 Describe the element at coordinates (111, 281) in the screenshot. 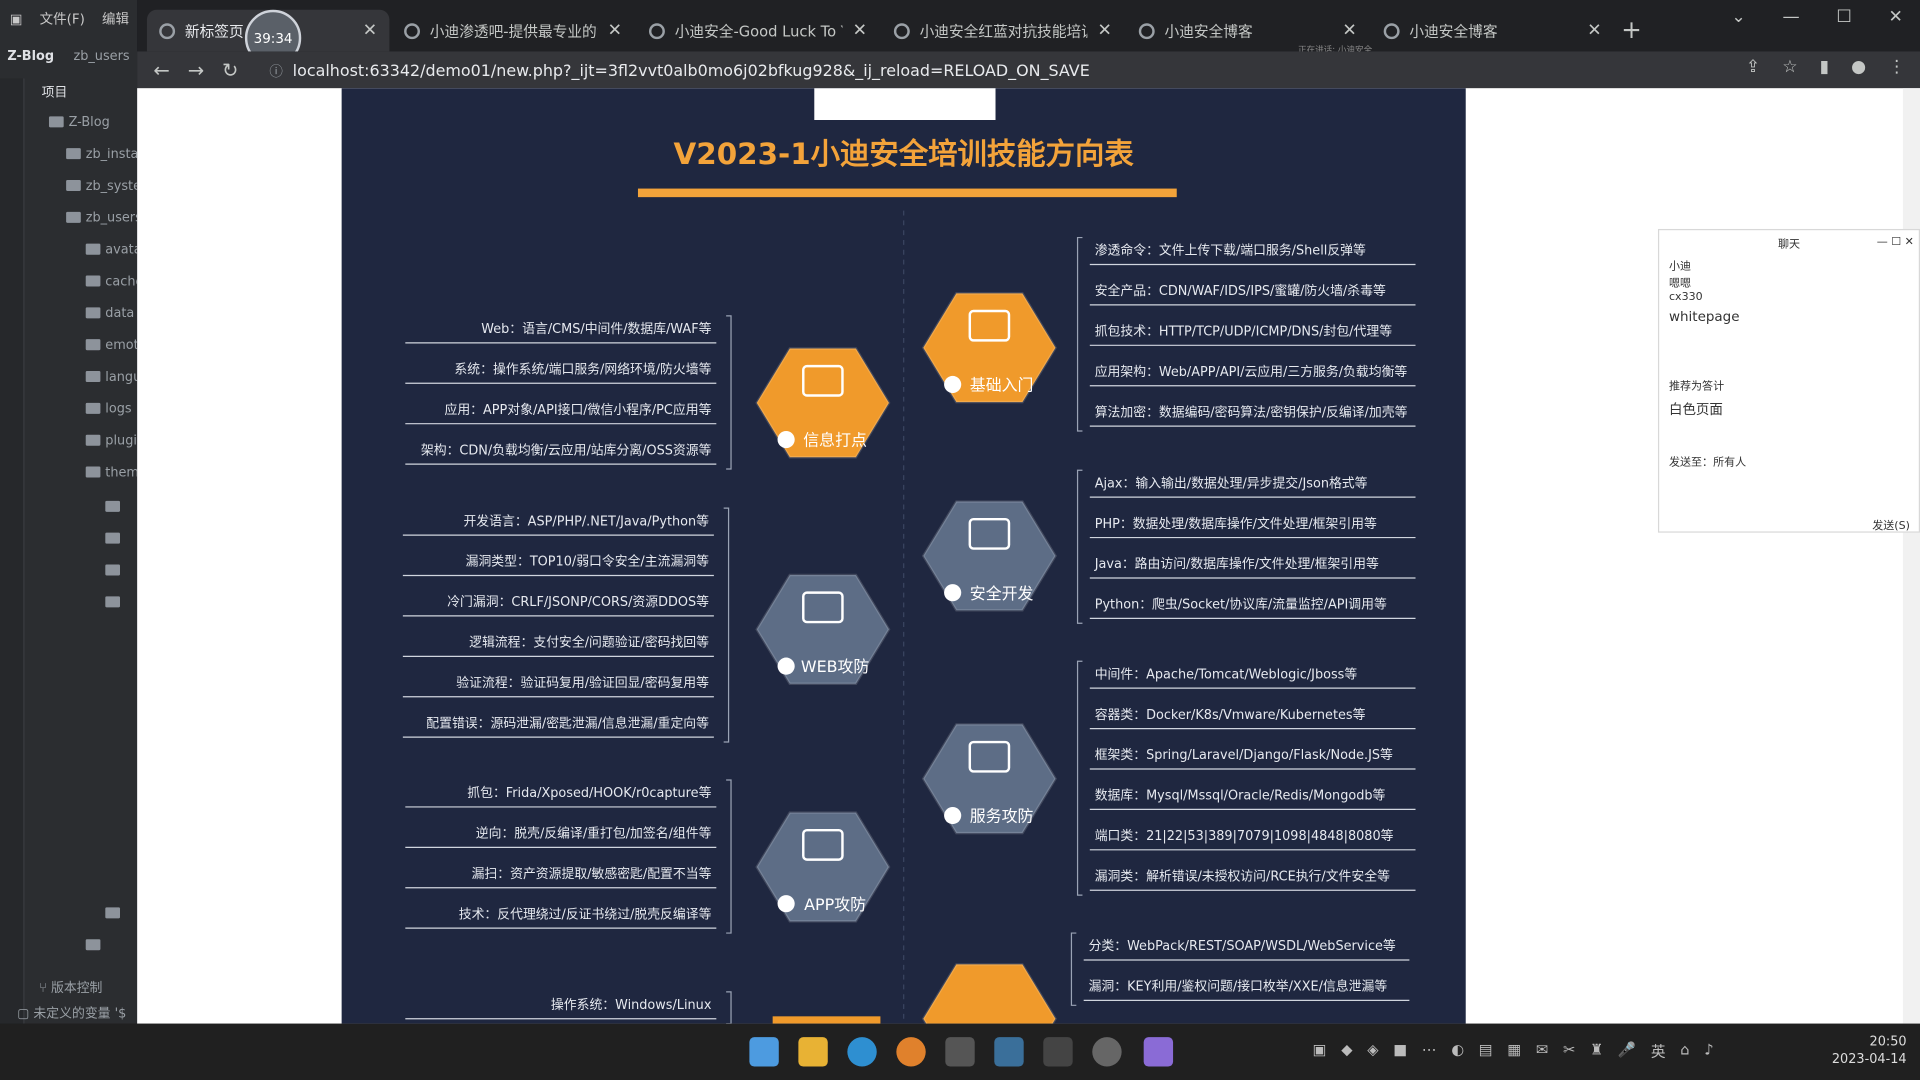

I see `tree-item: cache` at that location.